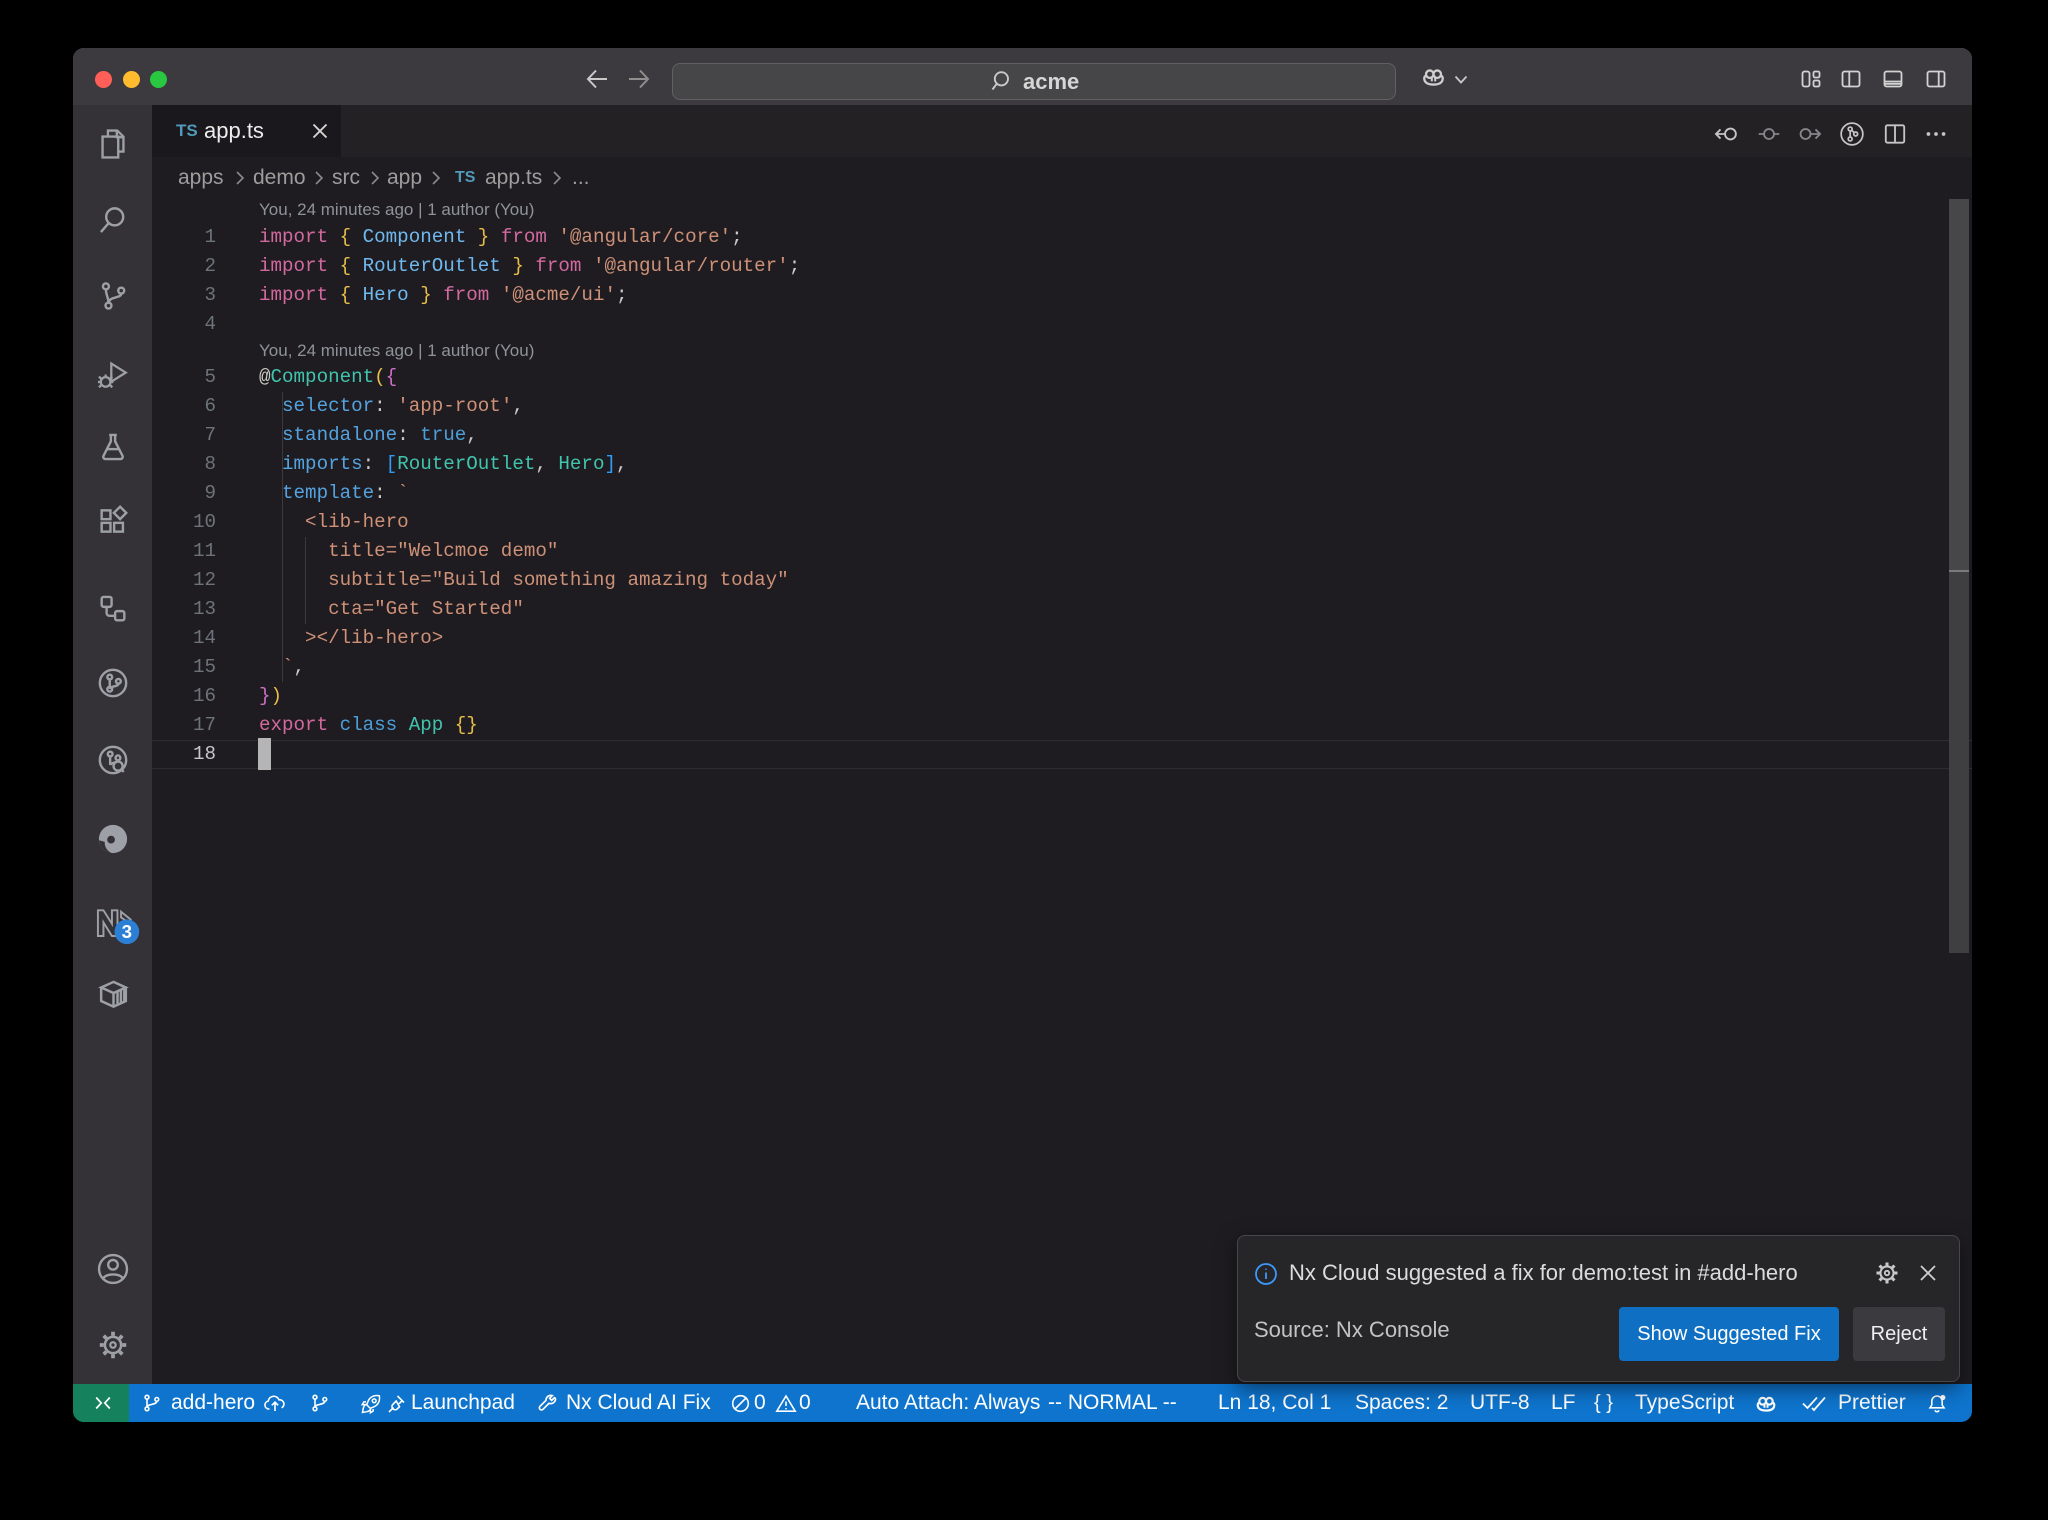  What do you see at coordinates (127, 931) in the screenshot?
I see `svg-text: 3` at bounding box center [127, 931].